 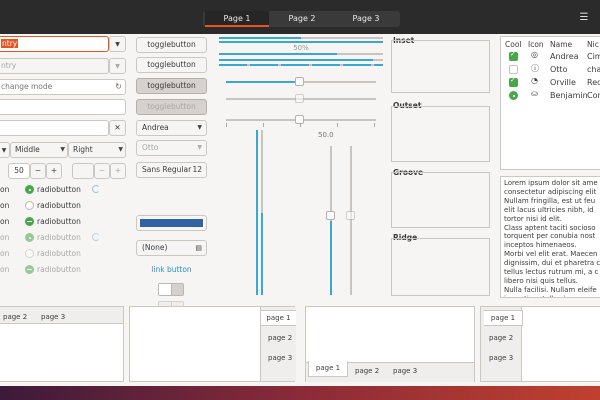 What do you see at coordinates (326, 135) in the screenshot?
I see `scale-value-label: 50.0` at bounding box center [326, 135].